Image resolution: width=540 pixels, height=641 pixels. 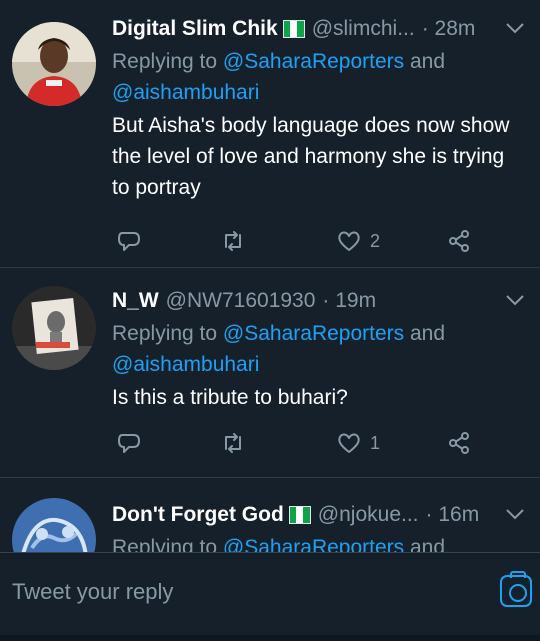 I want to click on tweet-actions: 1, so click(x=302, y=443).